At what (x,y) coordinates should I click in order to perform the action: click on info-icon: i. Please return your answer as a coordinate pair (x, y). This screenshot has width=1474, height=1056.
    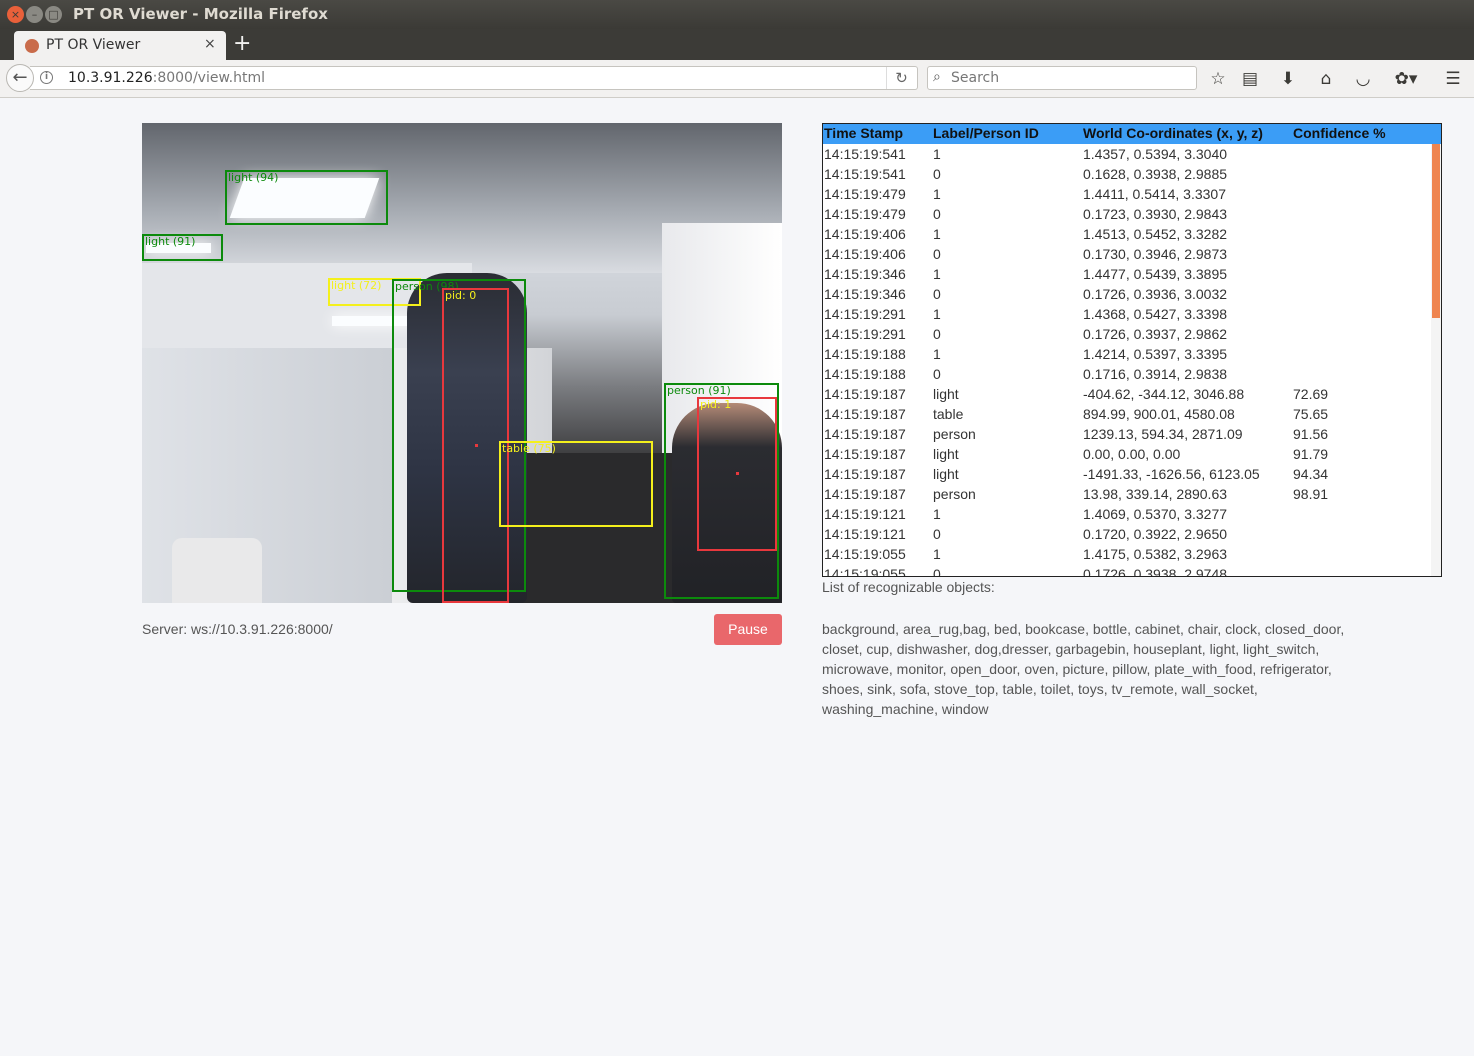
    Looking at the image, I should click on (46, 77).